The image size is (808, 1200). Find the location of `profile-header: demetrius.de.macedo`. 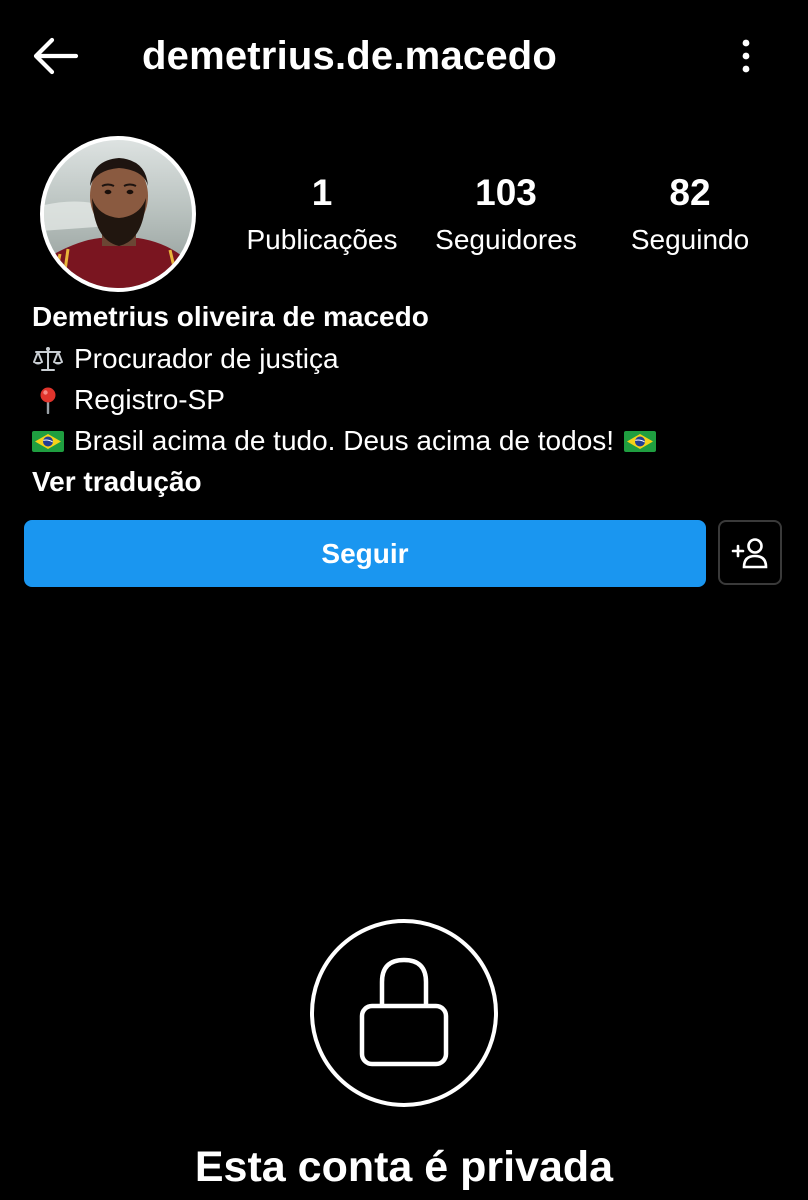

profile-header: demetrius.de.macedo is located at coordinates (404, 56).